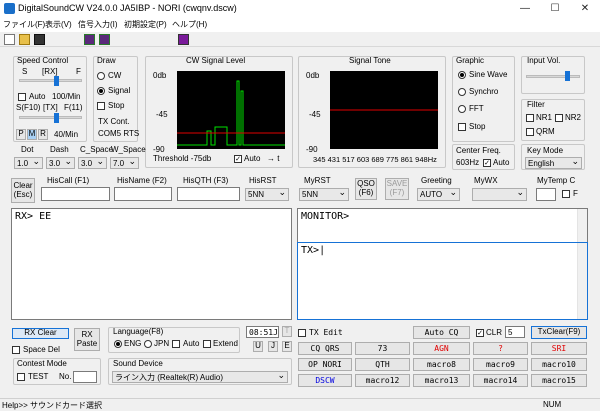 The width and height of the screenshot is (600, 411). Describe the element at coordinates (273, 346) in the screenshot. I see `j-button: J` at that location.